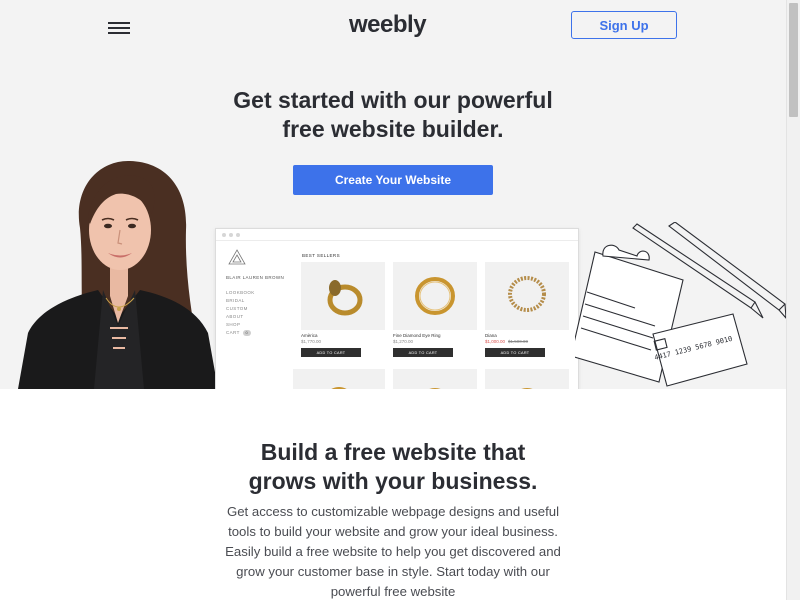 Image resolution: width=800 pixels, height=600 pixels. I want to click on gold-ring-icon, so click(345, 298).